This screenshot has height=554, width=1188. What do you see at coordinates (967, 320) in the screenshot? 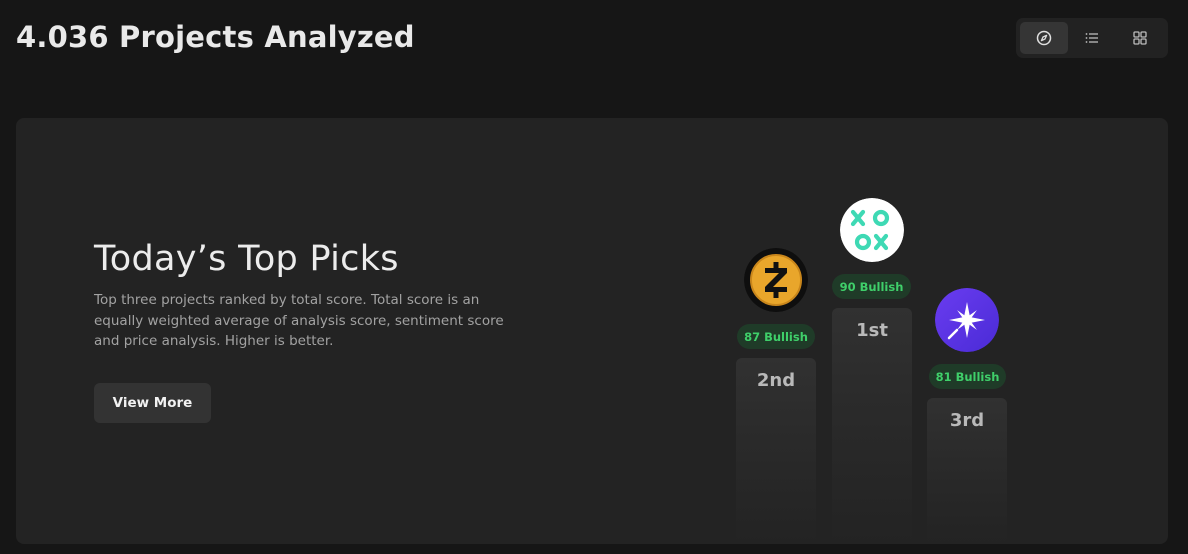
I see `sparkle-logo-icon` at bounding box center [967, 320].